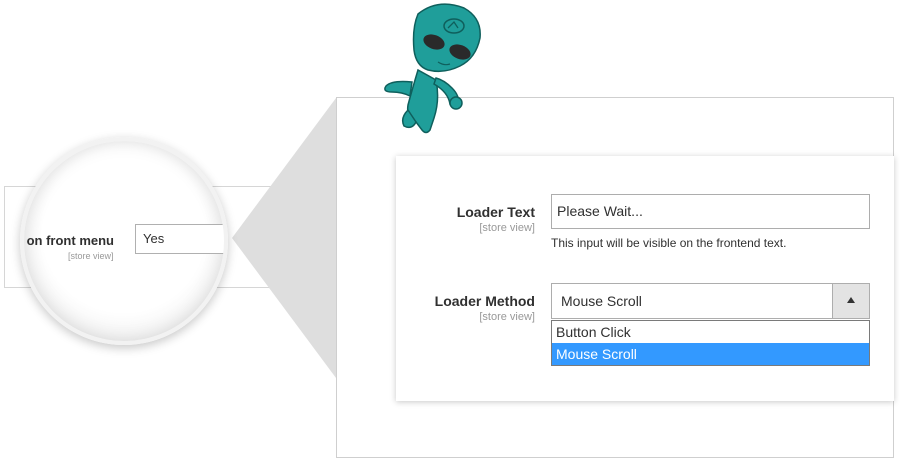  I want to click on front-menu-scope: [store view], so click(91, 256).